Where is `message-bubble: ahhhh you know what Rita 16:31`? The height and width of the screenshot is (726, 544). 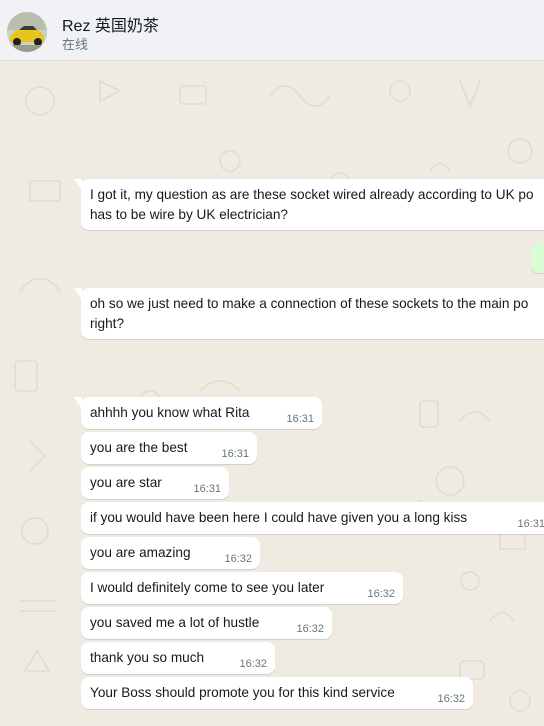 message-bubble: ahhhh you know what Rita 16:31 is located at coordinates (198, 413).